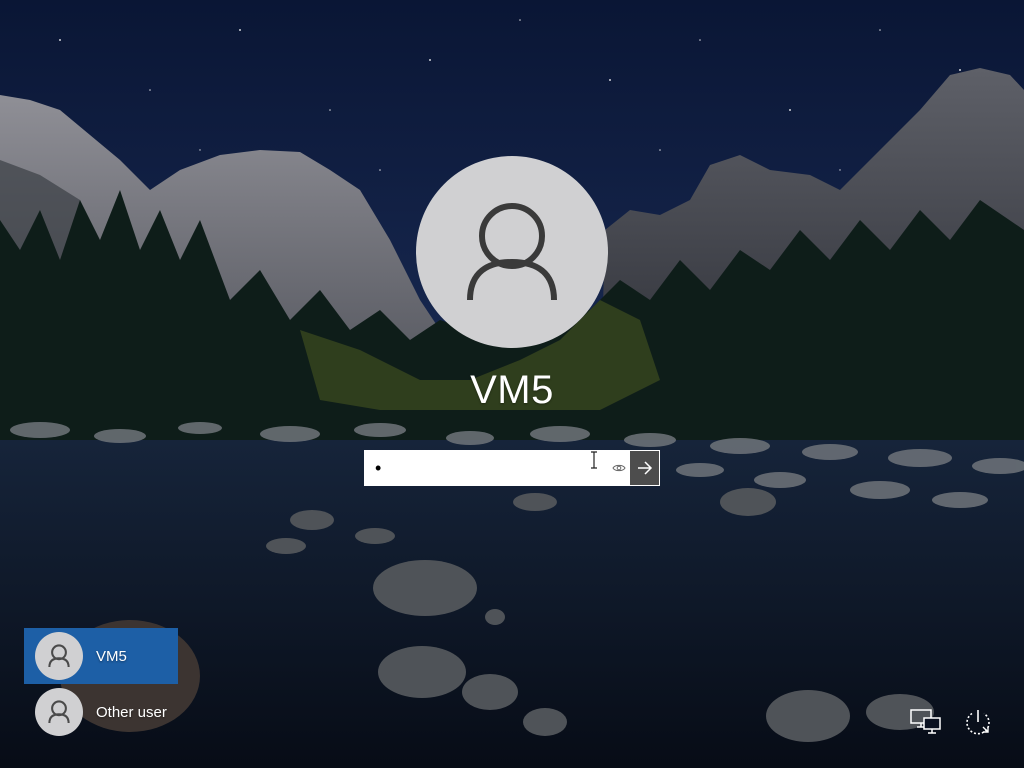 The height and width of the screenshot is (768, 1024). I want to click on user-list: VM5 Other user, so click(101, 684).